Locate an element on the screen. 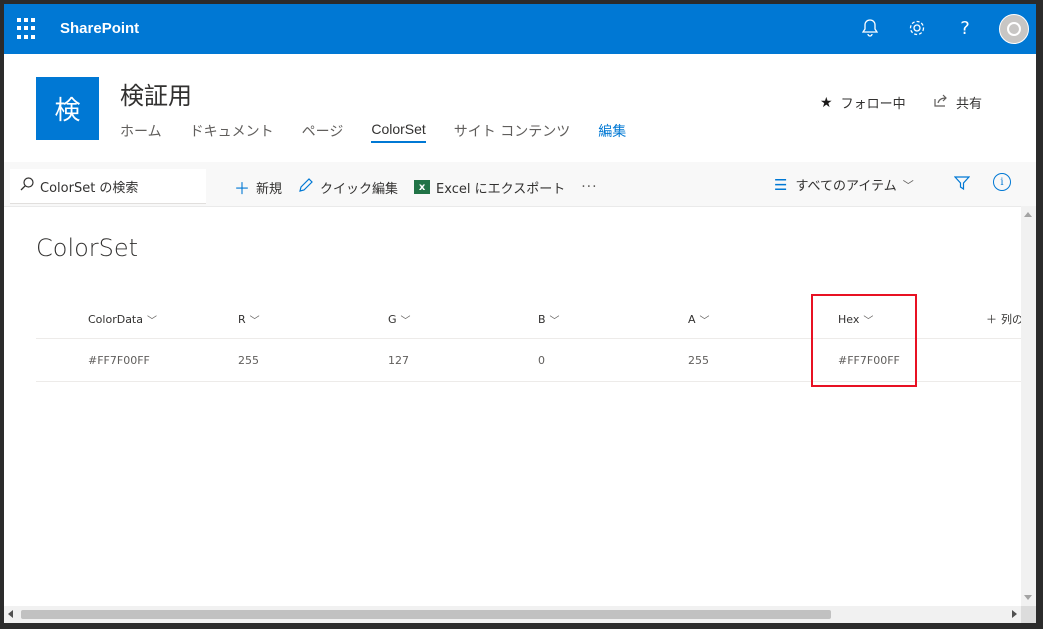  cell-b: 0 is located at coordinates (541, 360).